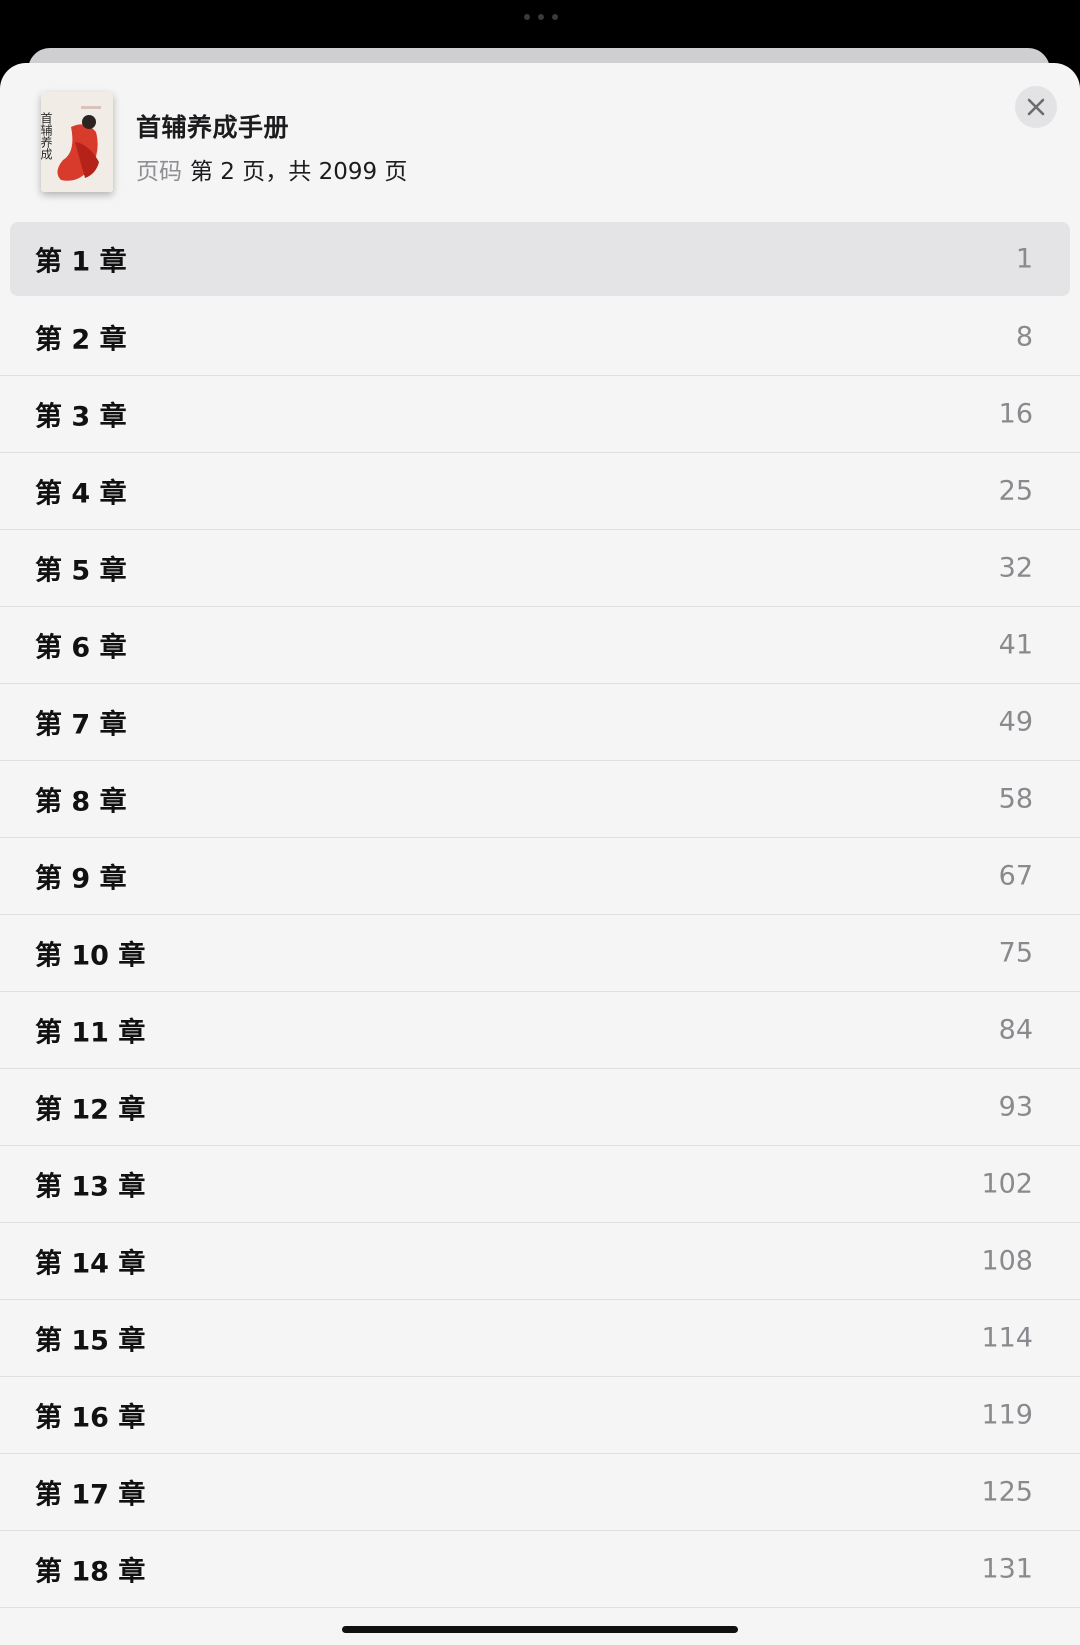 Image resolution: width=1080 pixels, height=1645 pixels. What do you see at coordinates (540, 491) in the screenshot?
I see `chapter-row: 第 4 章 25` at bounding box center [540, 491].